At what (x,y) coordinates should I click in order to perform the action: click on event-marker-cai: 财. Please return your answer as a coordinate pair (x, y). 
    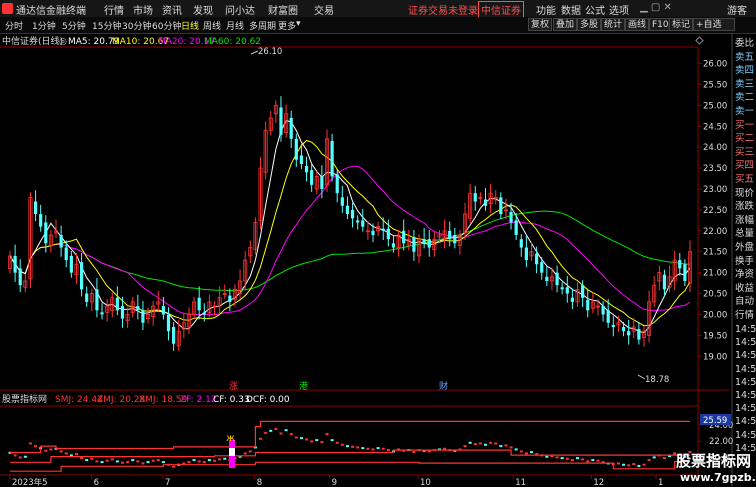
    Looking at the image, I should click on (443, 386).